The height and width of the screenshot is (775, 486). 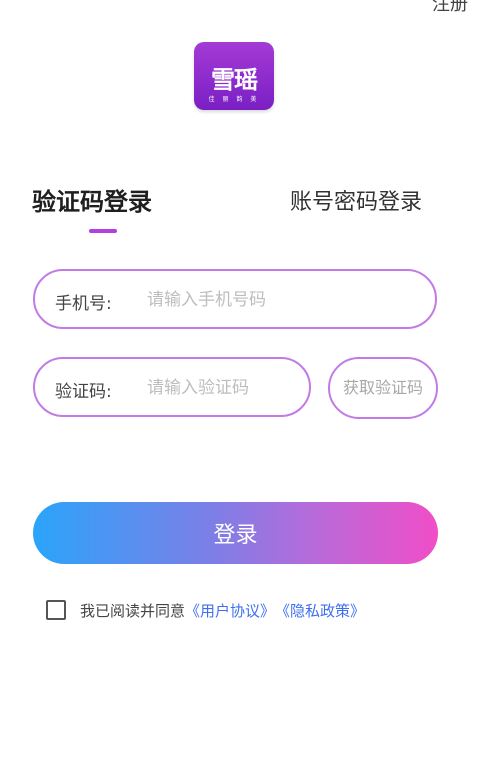 I want to click on code-label: 验证码:, so click(x=83, y=392).